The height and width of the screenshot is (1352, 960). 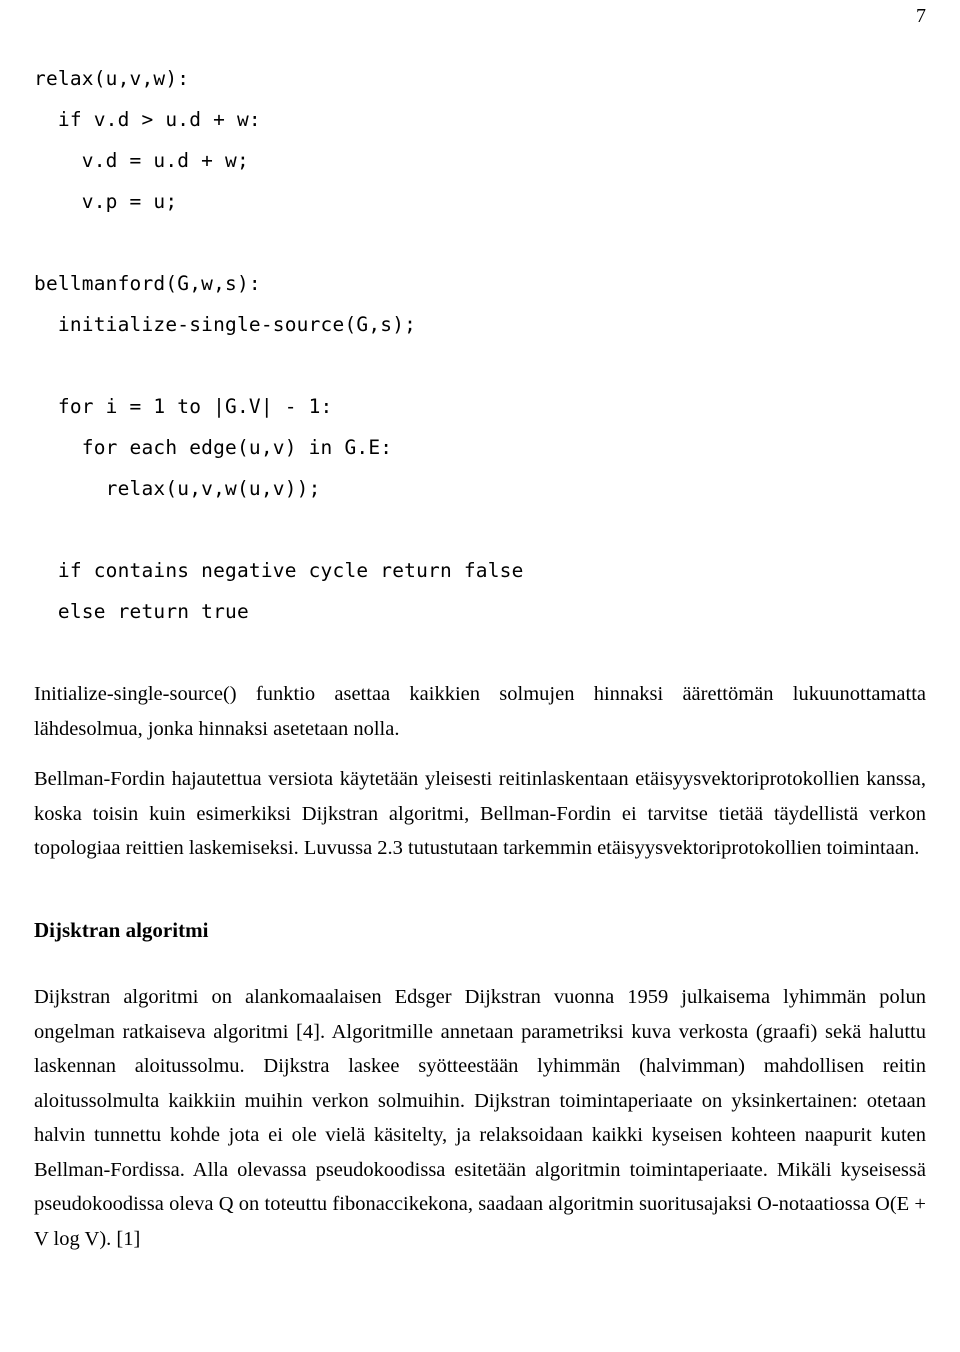 I want to click on code-line: for each edge(u,v) in G.E:, so click(x=213, y=447).